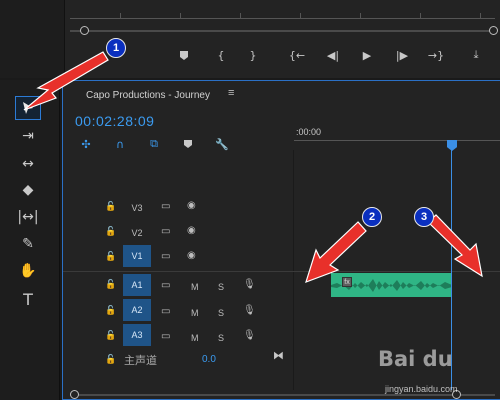  I want to click on watermark-url: jingyan.baidu.com, so click(421, 389).